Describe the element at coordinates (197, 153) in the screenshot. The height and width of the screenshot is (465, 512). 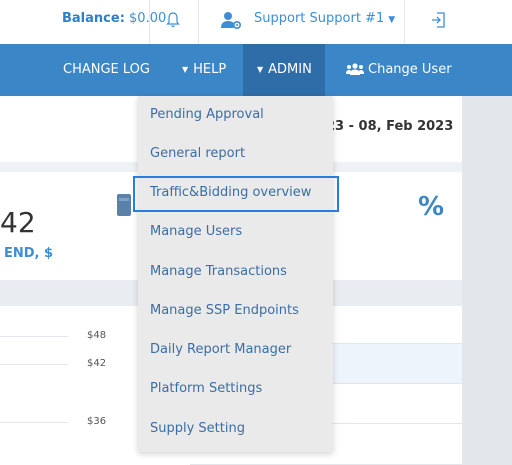
I see `menu-item-general-report: General report` at that location.